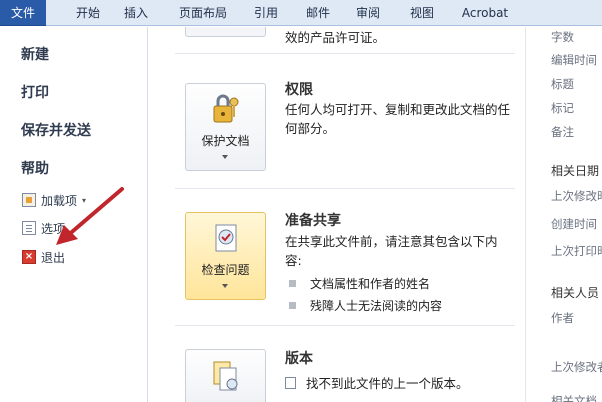 Image resolution: width=602 pixels, height=402 pixels. What do you see at coordinates (299, 90) in the screenshot?
I see `permissions-title: 权限` at bounding box center [299, 90].